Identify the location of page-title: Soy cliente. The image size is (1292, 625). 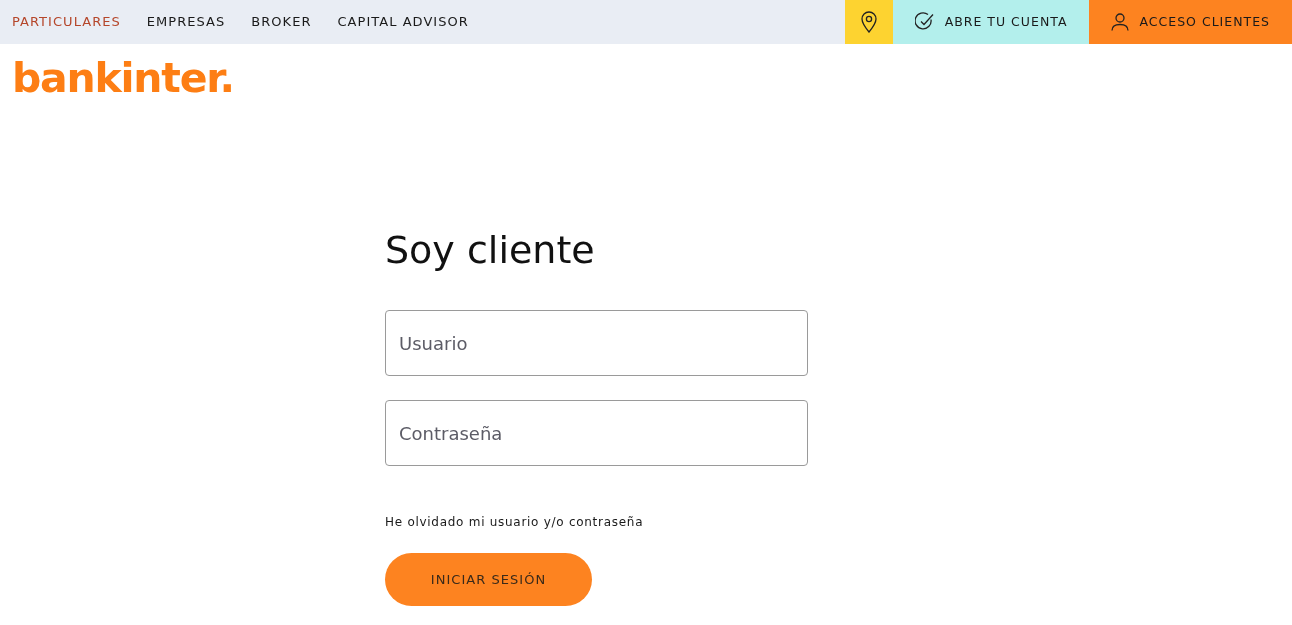
(490, 250).